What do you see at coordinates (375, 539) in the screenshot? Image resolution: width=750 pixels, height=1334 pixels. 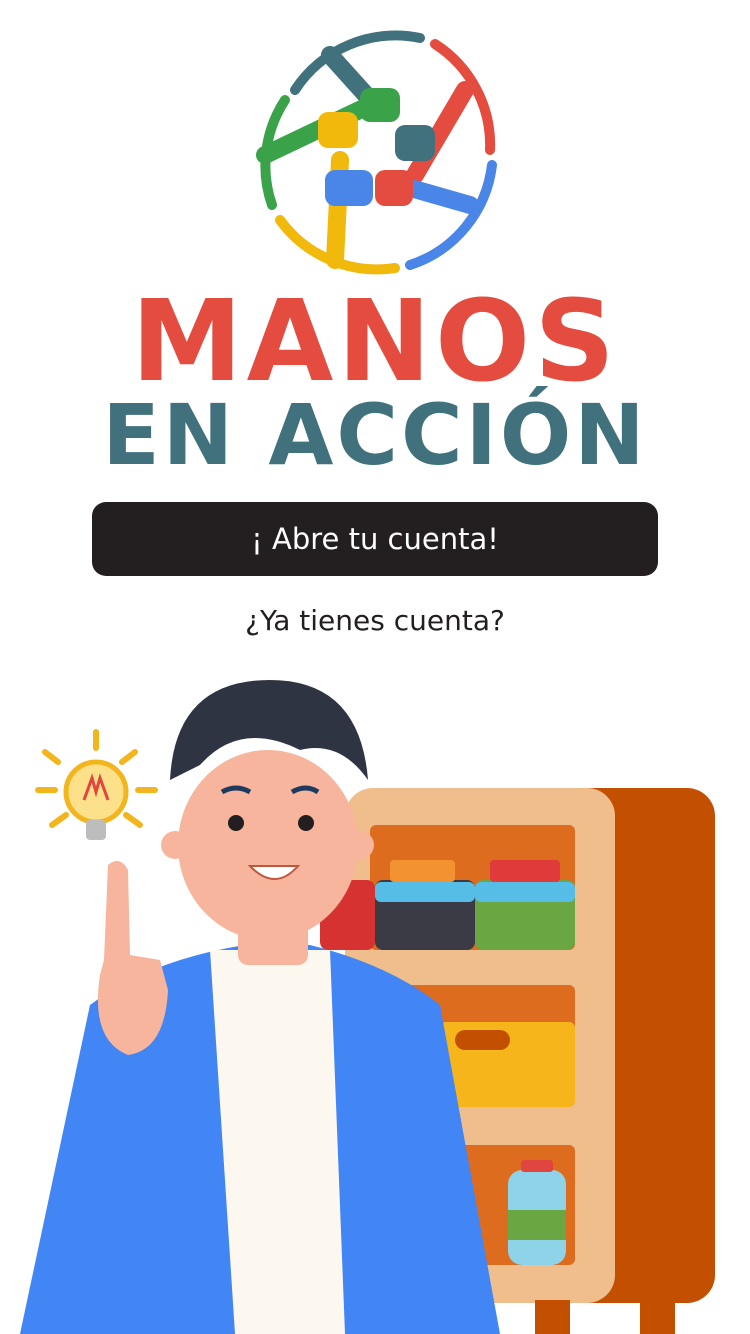 I see `open-account-button: ¡ Abre tu cuenta!` at bounding box center [375, 539].